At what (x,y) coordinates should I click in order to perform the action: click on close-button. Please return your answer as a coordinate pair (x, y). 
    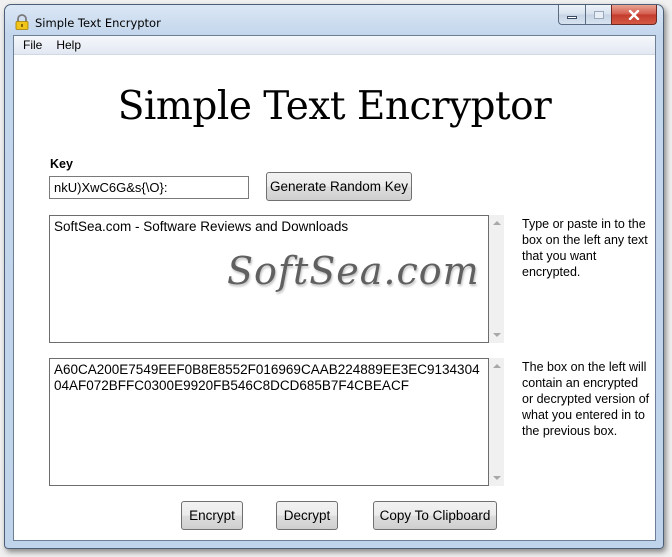
    Looking at the image, I should click on (634, 15).